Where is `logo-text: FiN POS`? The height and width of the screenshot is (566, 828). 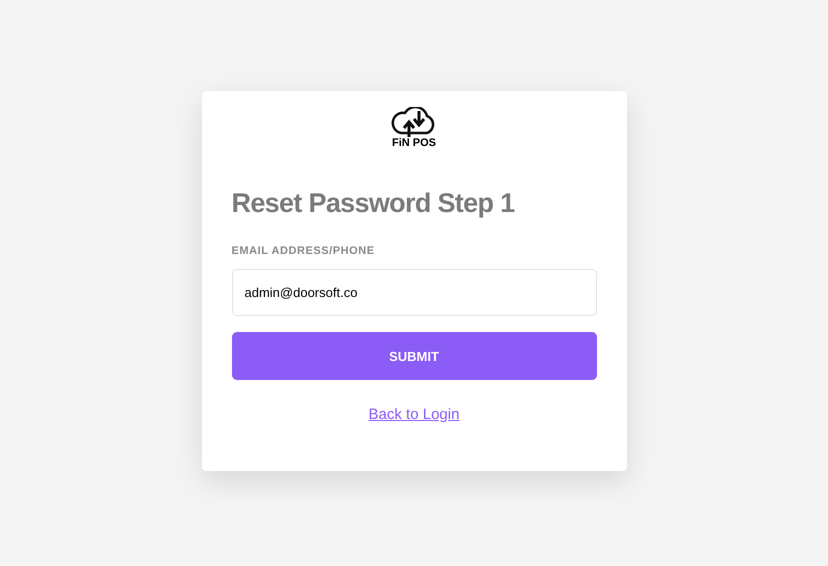
logo-text: FiN POS is located at coordinates (414, 143).